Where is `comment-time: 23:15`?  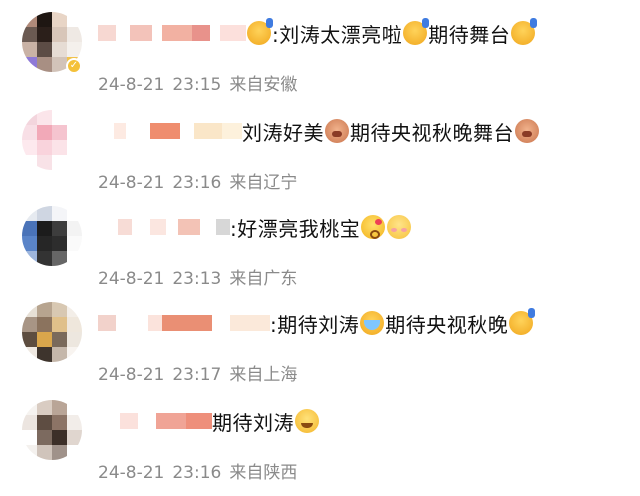 comment-time: 23:15 is located at coordinates (197, 85).